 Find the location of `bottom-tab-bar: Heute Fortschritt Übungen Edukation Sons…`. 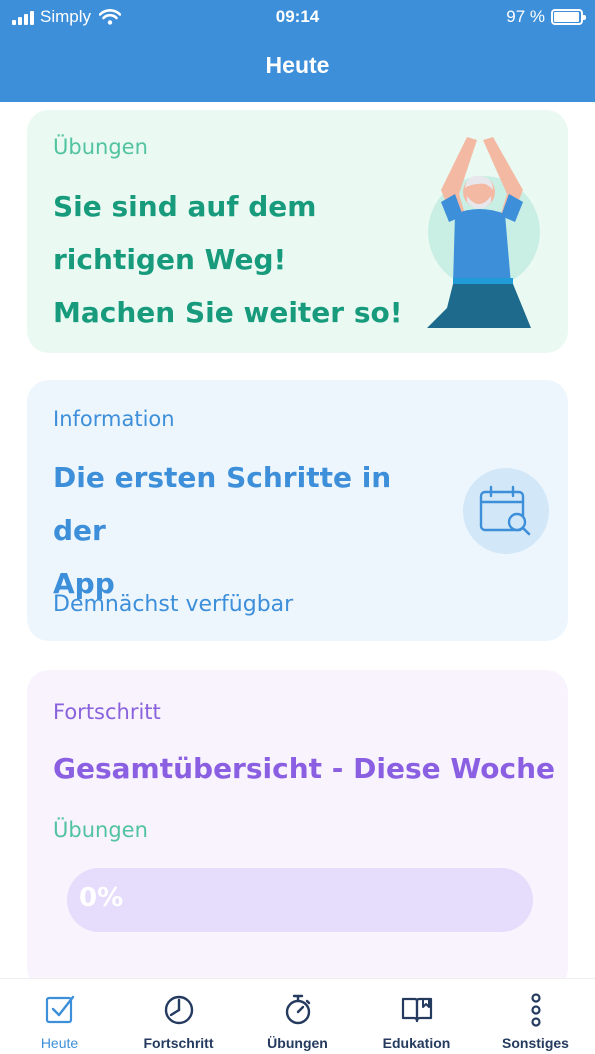

bottom-tab-bar: Heute Fortschritt Übungen Edukation Sons… is located at coordinates (297, 1016).